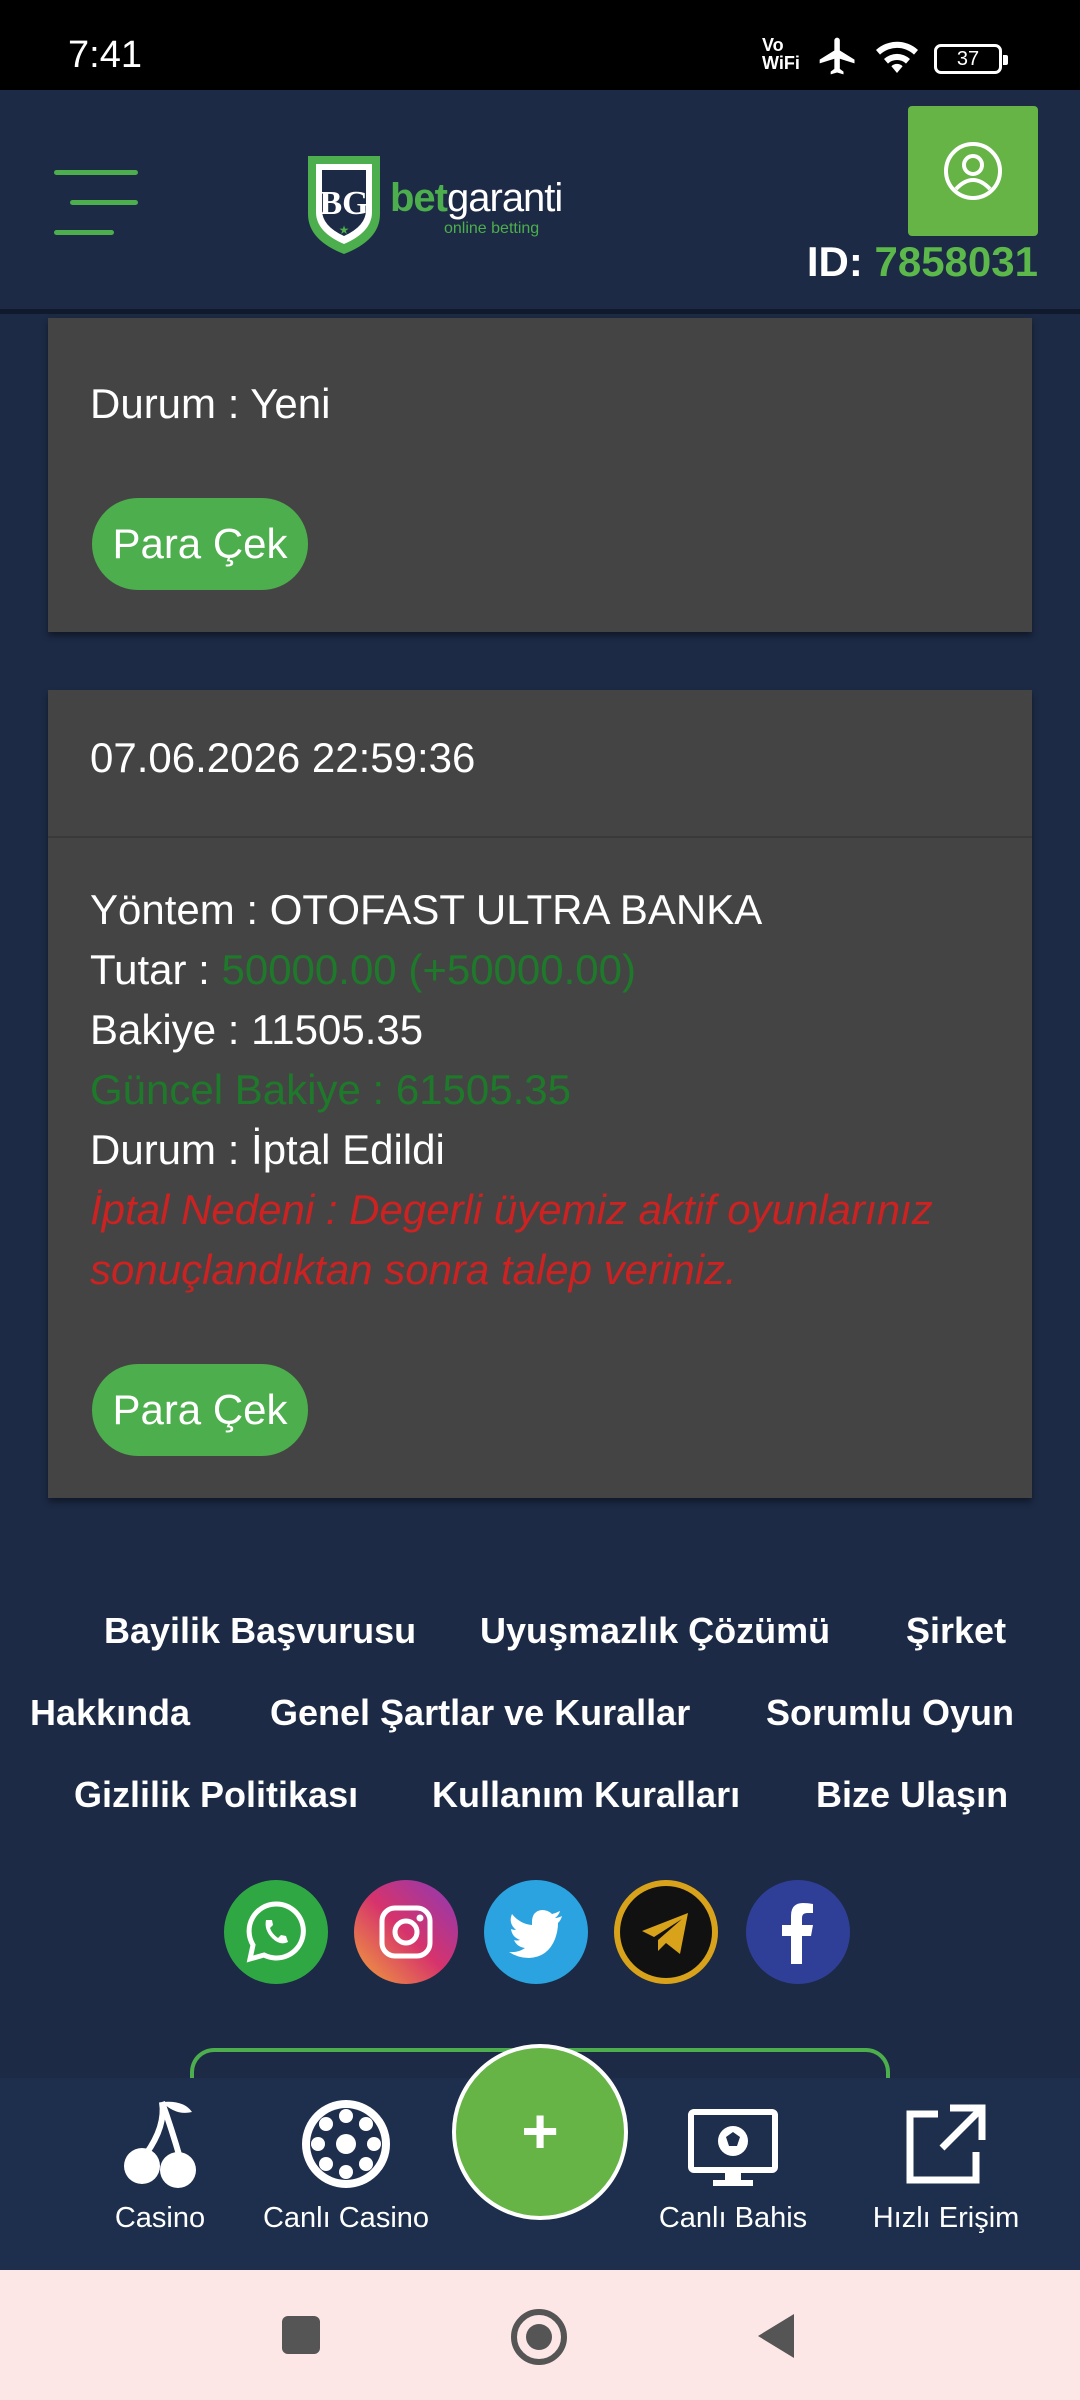 The width and height of the screenshot is (1080, 2400). What do you see at coordinates (540, 764) in the screenshot?
I see `card-header: 07.06.2026 22:59:36` at bounding box center [540, 764].